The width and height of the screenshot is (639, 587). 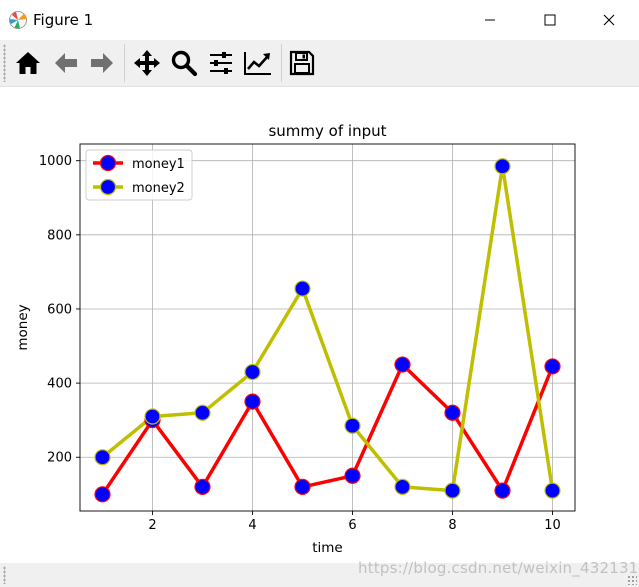 I want to click on back-button, so click(x=66, y=63).